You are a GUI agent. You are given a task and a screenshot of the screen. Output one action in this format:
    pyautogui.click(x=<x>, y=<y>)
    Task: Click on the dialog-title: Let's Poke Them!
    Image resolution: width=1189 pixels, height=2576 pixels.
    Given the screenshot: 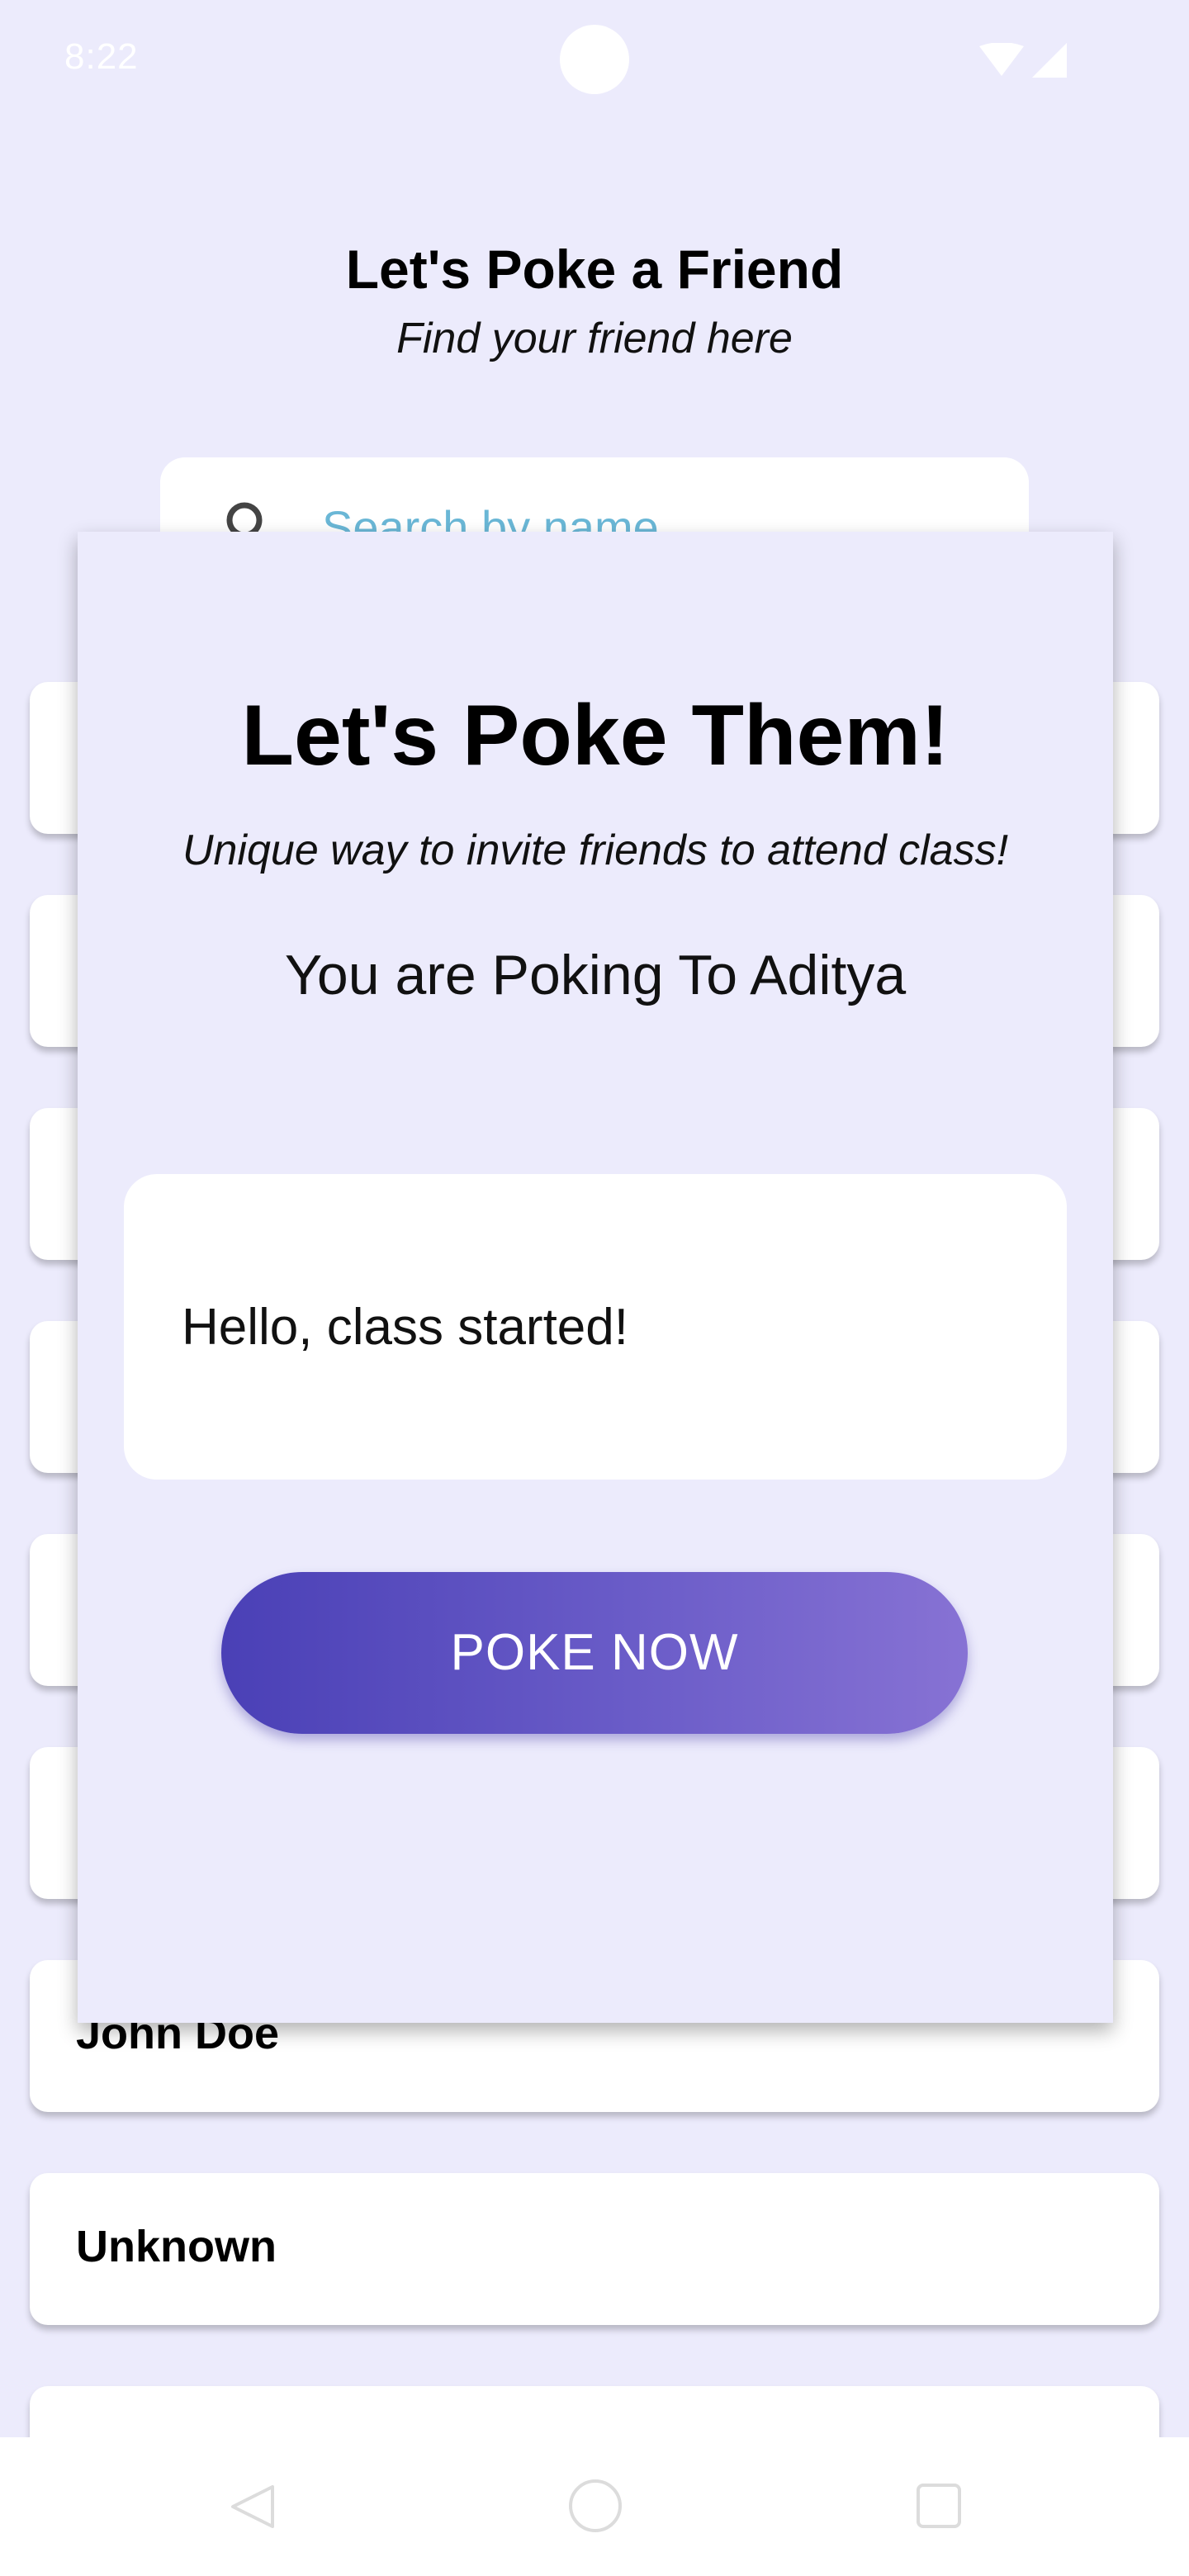 What is the action you would take?
    pyautogui.click(x=595, y=736)
    